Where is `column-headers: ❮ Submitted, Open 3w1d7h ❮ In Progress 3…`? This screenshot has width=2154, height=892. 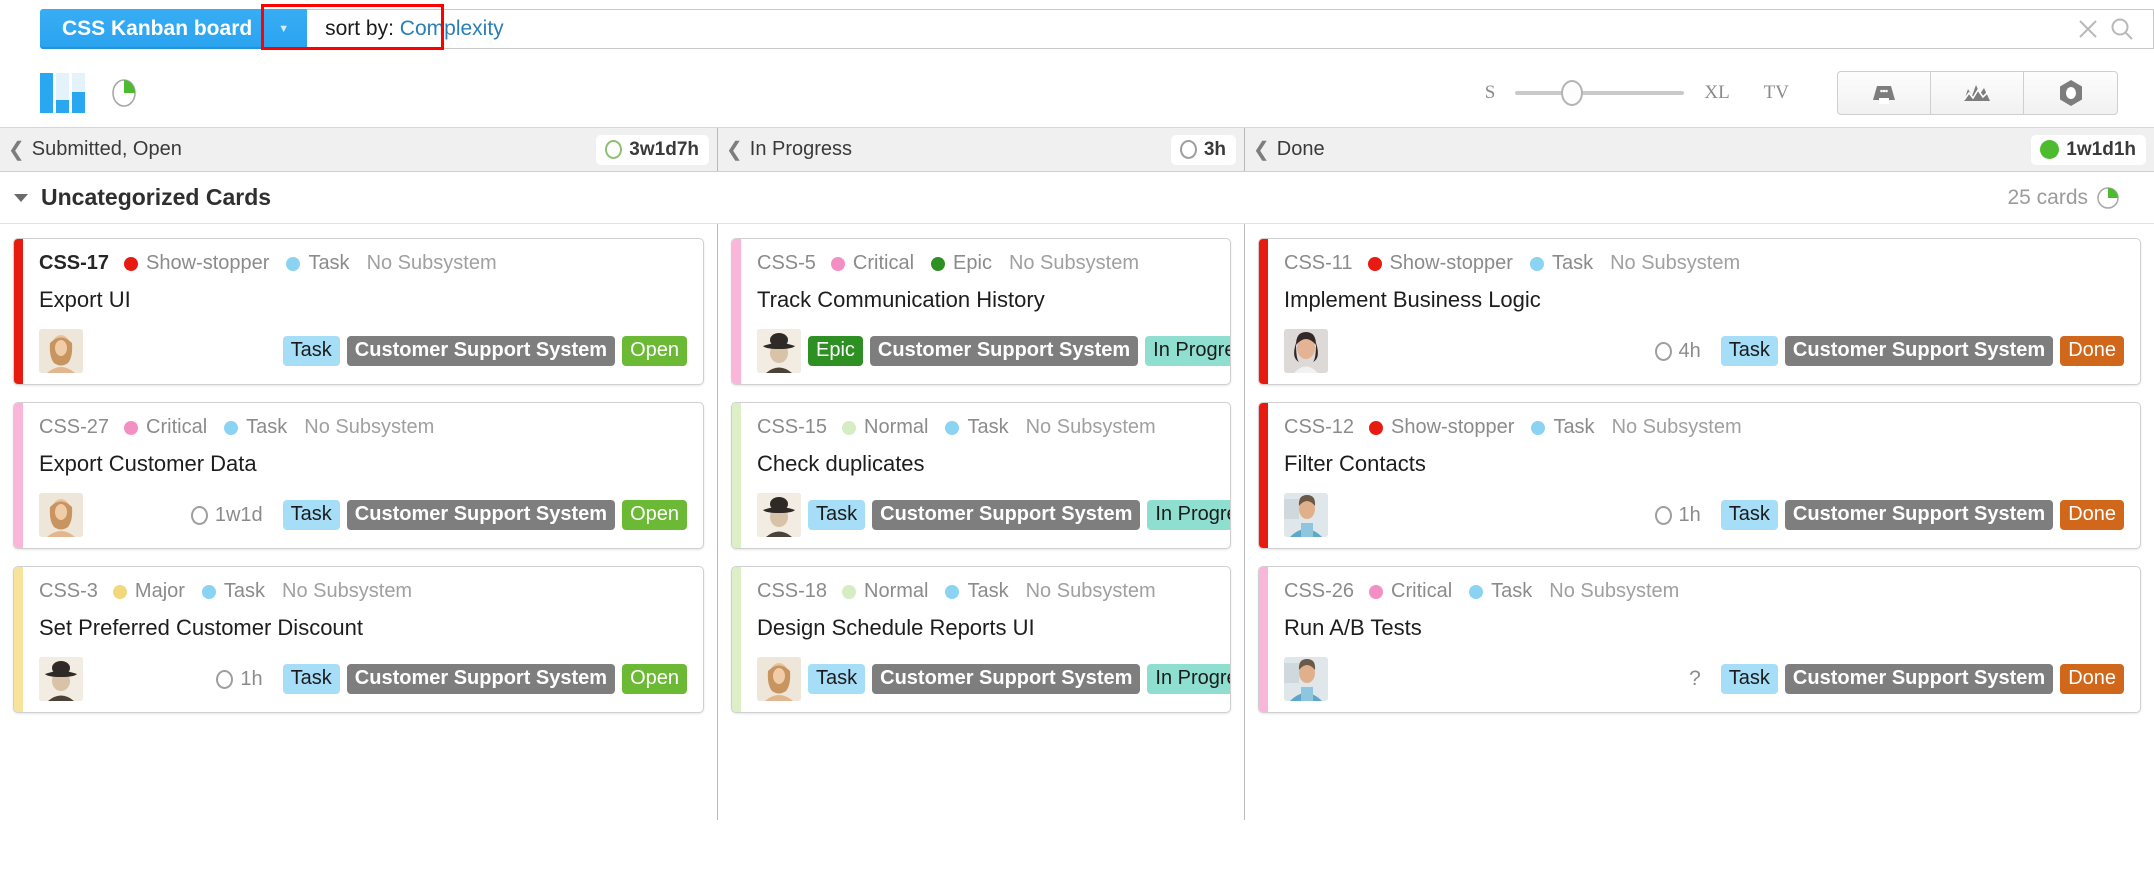
column-headers: ❮ Submitted, Open 3w1d7h ❮ In Progress 3… is located at coordinates (1077, 150).